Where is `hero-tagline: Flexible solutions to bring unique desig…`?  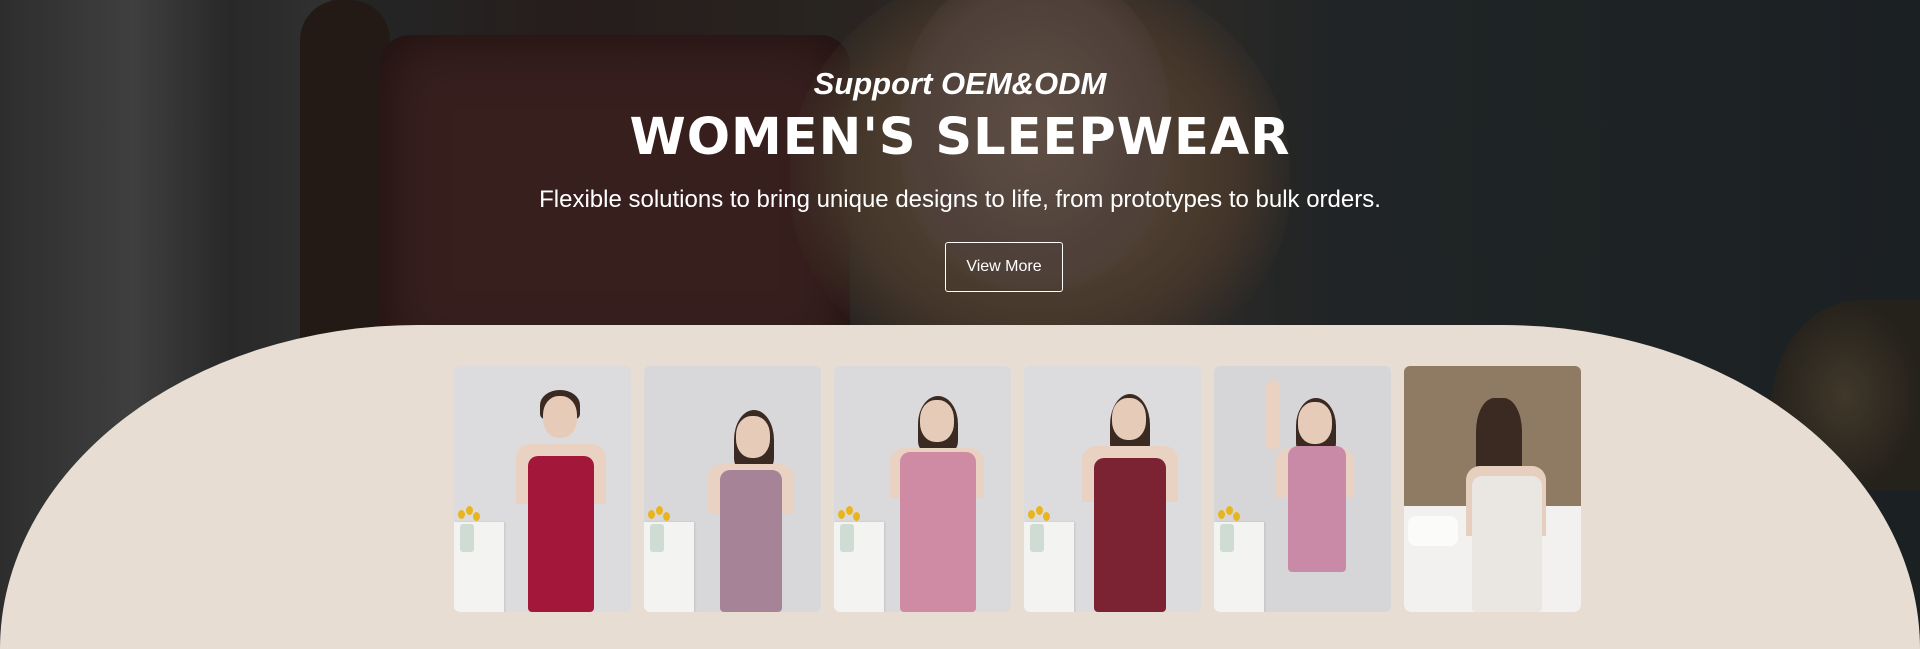 hero-tagline: Flexible solutions to bring unique desig… is located at coordinates (960, 199).